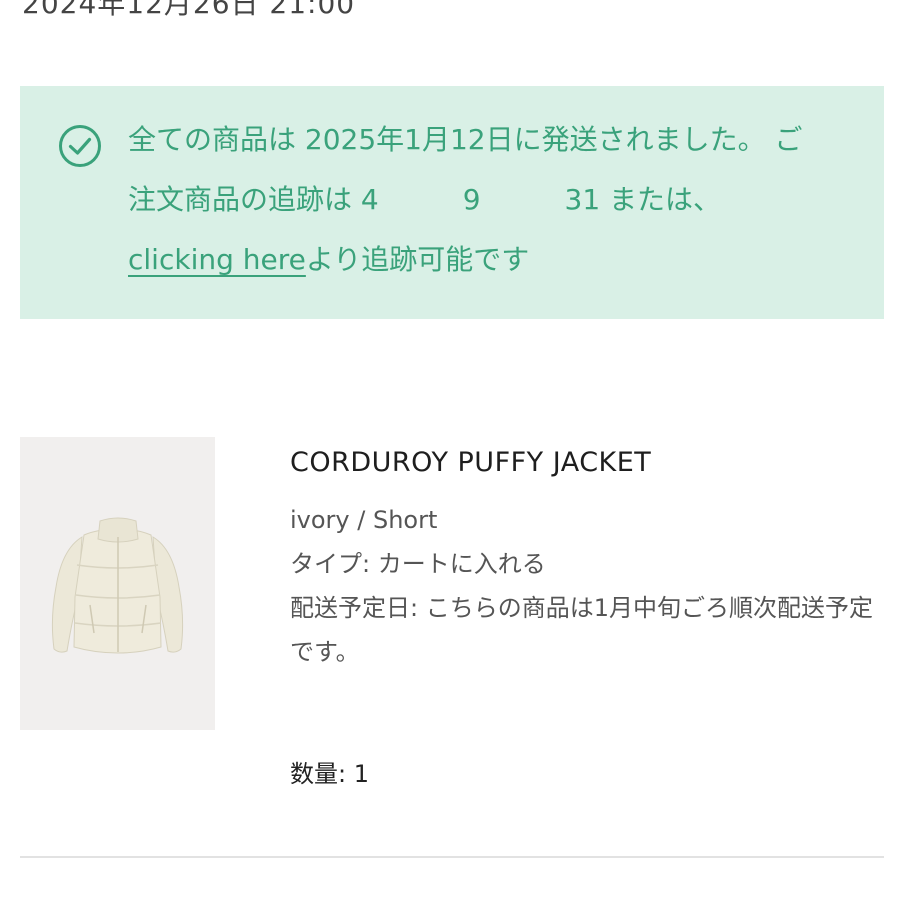 The height and width of the screenshot is (900, 900). Describe the element at coordinates (417, 259) in the screenshot. I see `notice-text-after-link: より追跡可能です` at that location.